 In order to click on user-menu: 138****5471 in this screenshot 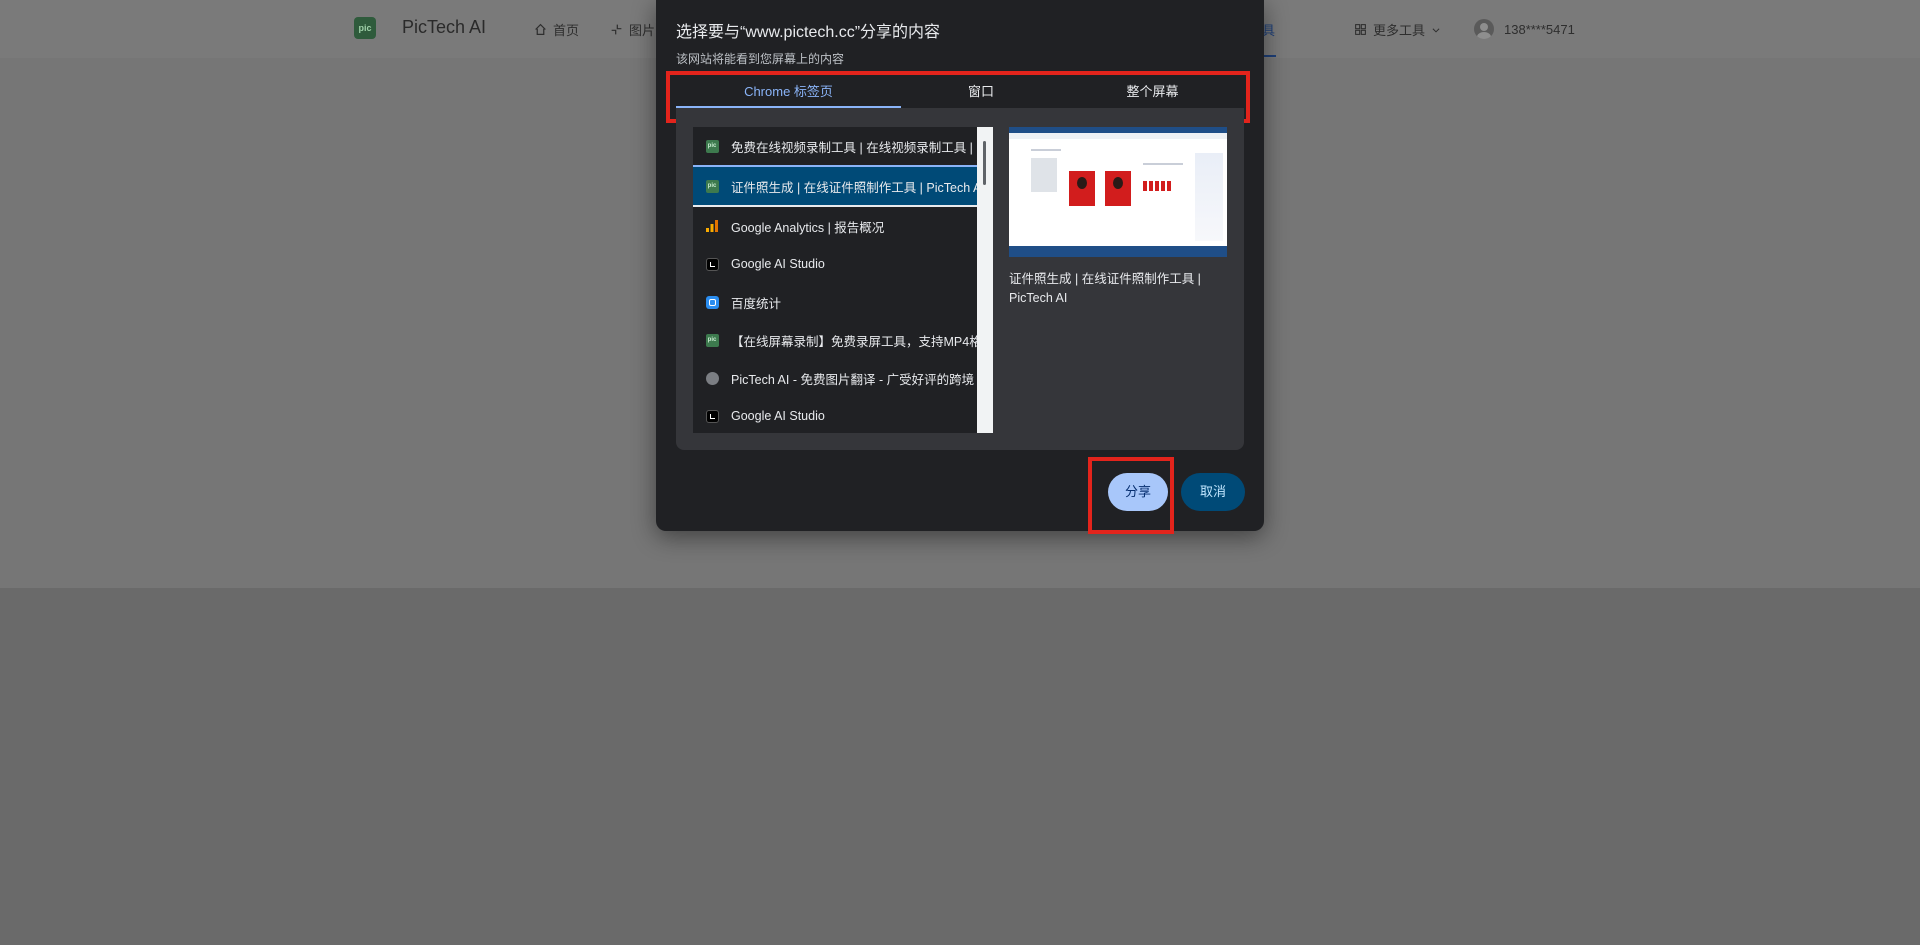, I will do `click(1524, 29)`.